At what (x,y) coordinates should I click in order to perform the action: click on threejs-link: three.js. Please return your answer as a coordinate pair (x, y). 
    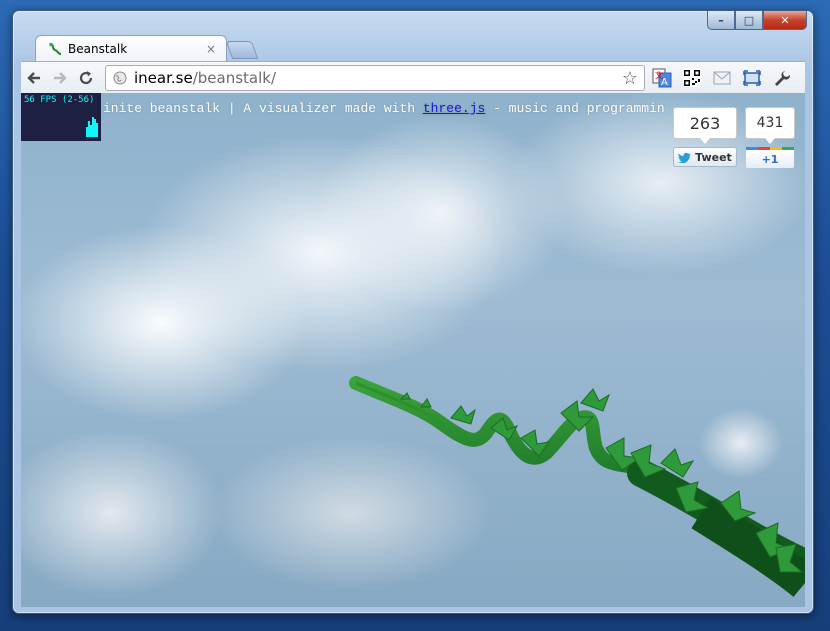
    Looking at the image, I should click on (454, 108).